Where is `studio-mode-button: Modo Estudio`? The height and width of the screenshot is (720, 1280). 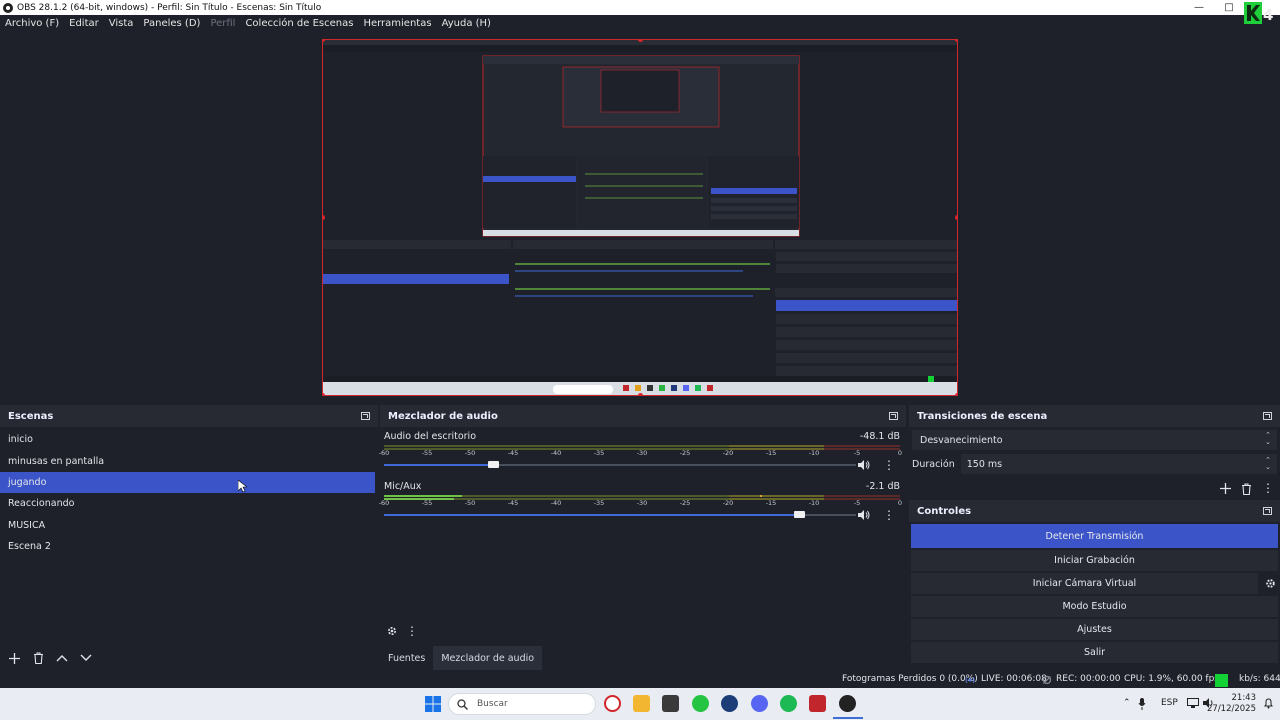 studio-mode-button: Modo Estudio is located at coordinates (1094, 606).